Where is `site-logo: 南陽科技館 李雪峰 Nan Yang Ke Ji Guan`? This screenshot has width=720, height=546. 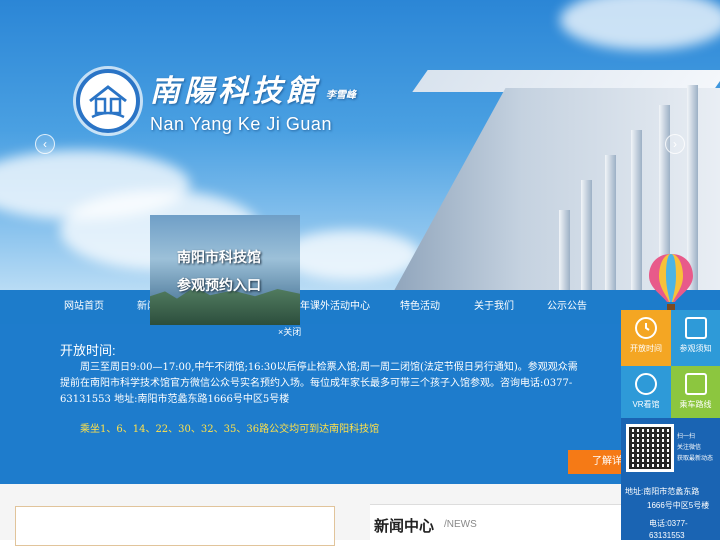
site-logo: 南陽科技館 李雪峰 Nan Yang Ke Ji Guan is located at coordinates (216, 100).